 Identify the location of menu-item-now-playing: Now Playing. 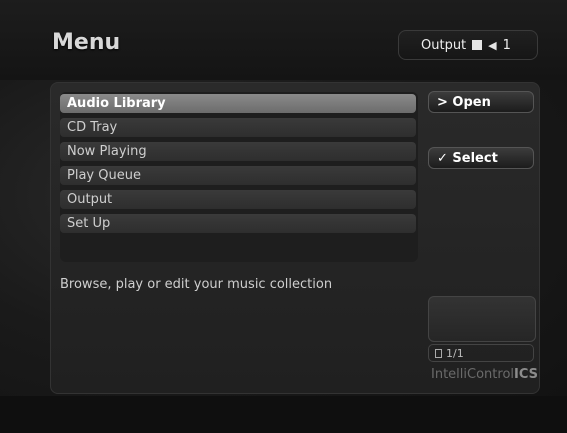
(238, 151).